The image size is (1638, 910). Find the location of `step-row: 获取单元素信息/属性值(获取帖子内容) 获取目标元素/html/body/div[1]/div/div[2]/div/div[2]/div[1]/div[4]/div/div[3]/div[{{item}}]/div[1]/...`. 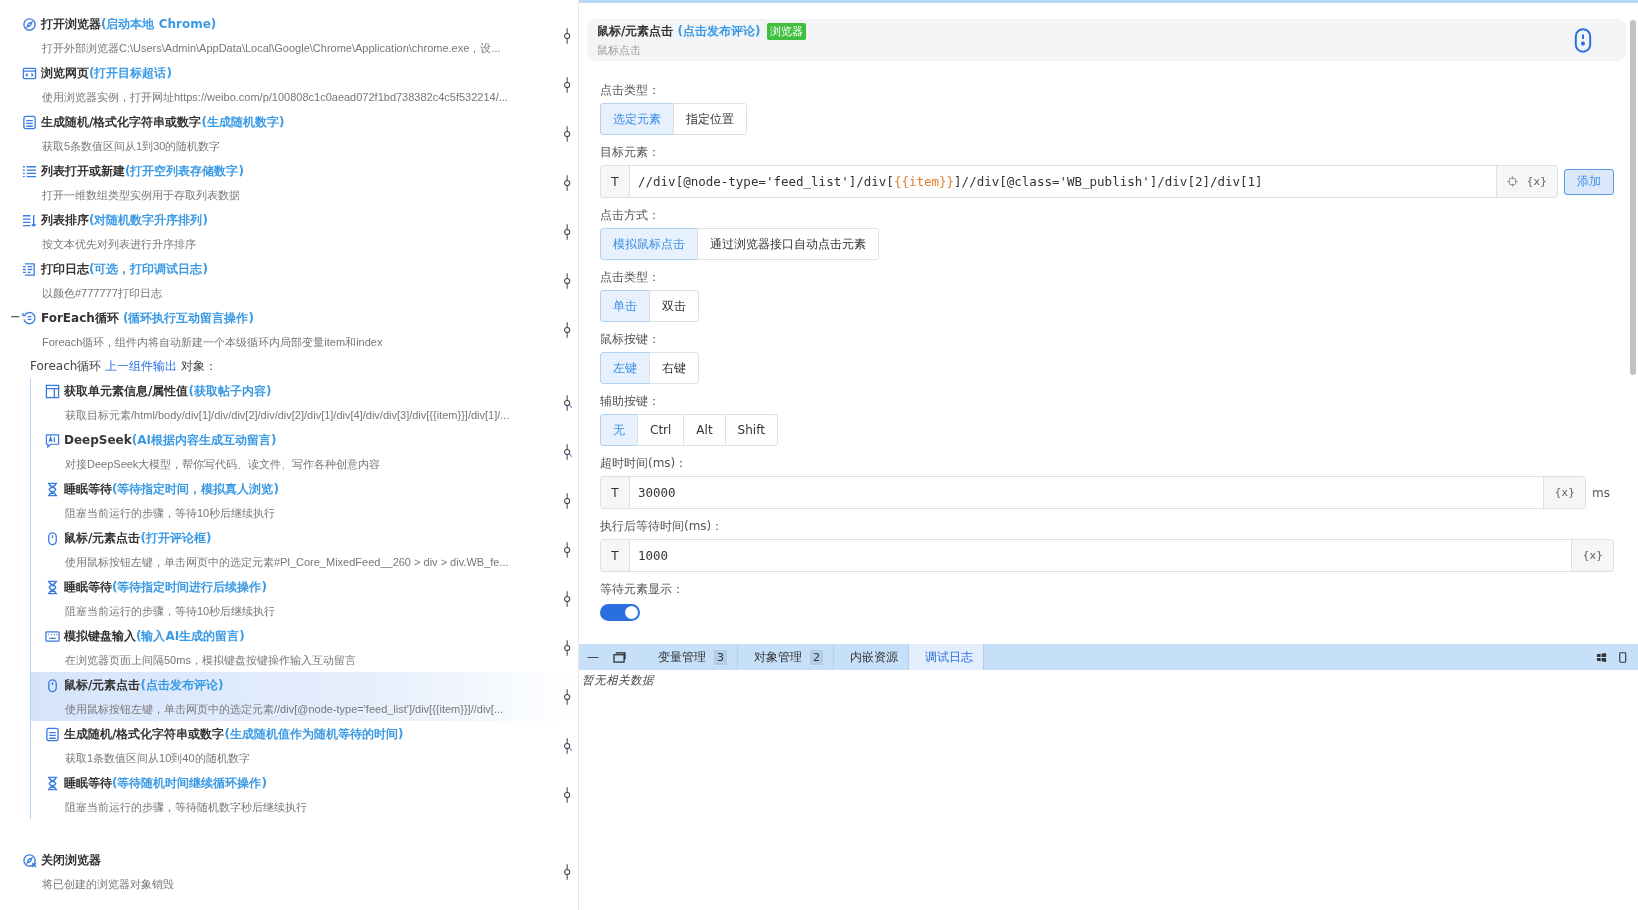

step-row: 获取单元素信息/属性值(获取帖子内容) 获取目标元素/html/body/div[1]/div/div[2]/div/div[2]/div[1]/div[4]/div/div[3]/div[{{item}}]/div[1]/... is located at coordinates (304, 402).